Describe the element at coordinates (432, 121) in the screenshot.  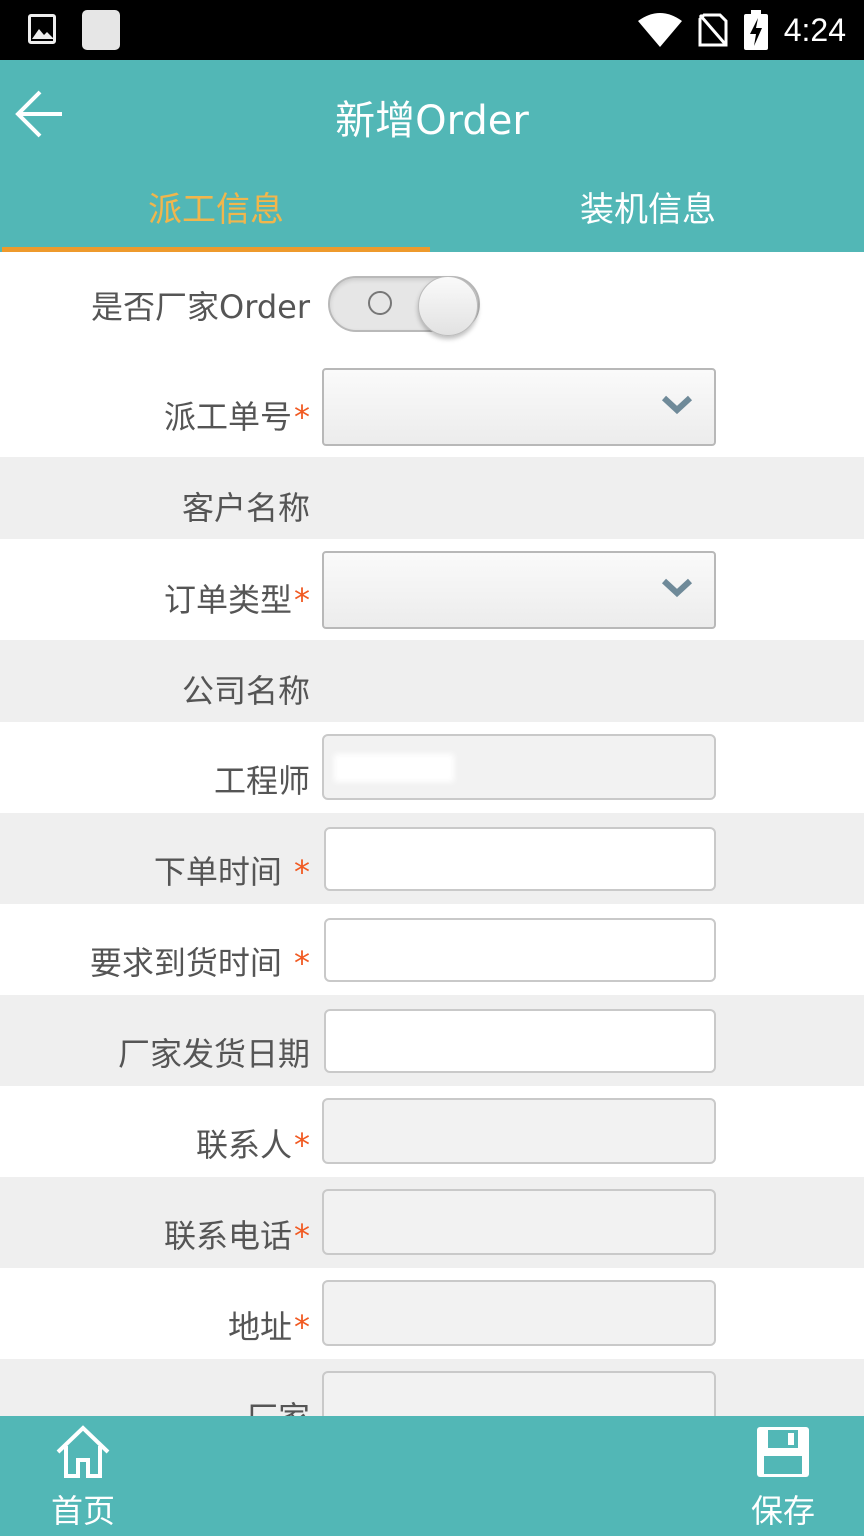
I see `page-title: 新增Order` at that location.